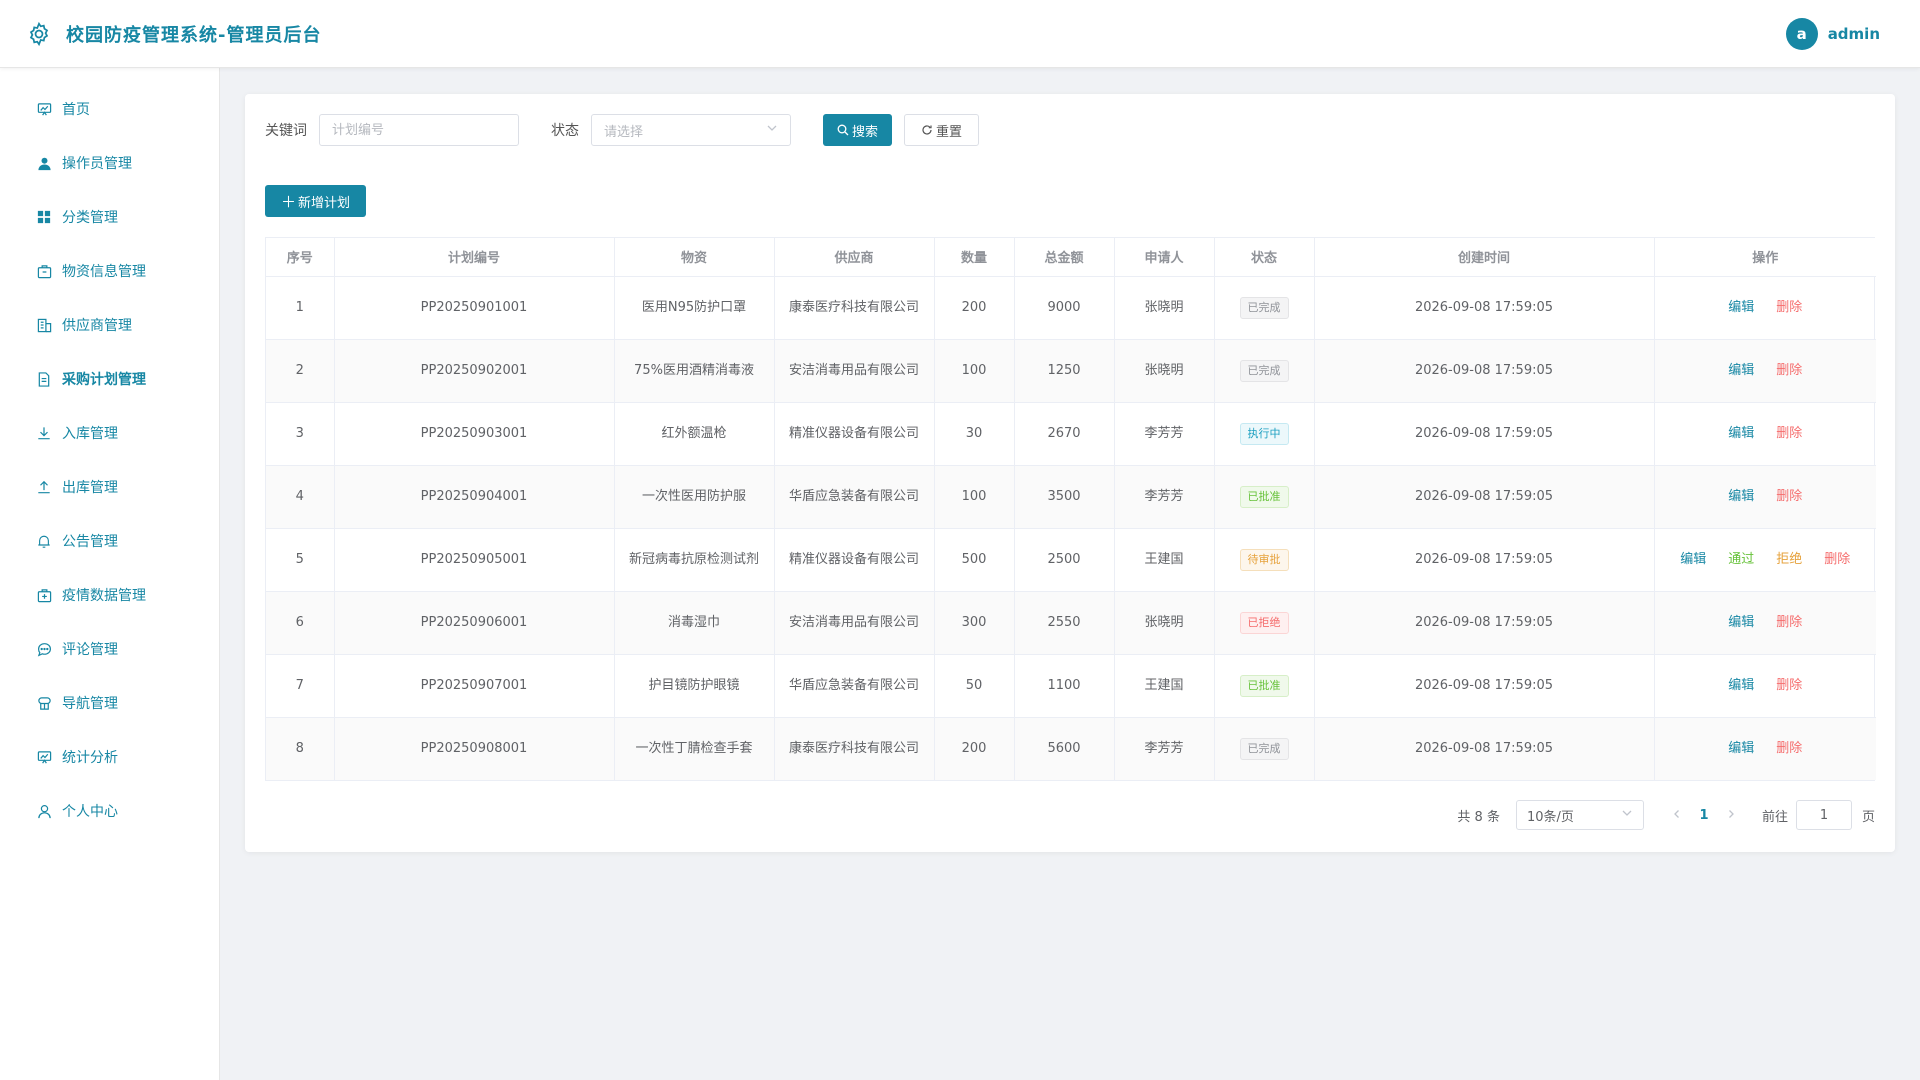 Image resolution: width=1920 pixels, height=1080 pixels. I want to click on chevron-down-icon, so click(772, 130).